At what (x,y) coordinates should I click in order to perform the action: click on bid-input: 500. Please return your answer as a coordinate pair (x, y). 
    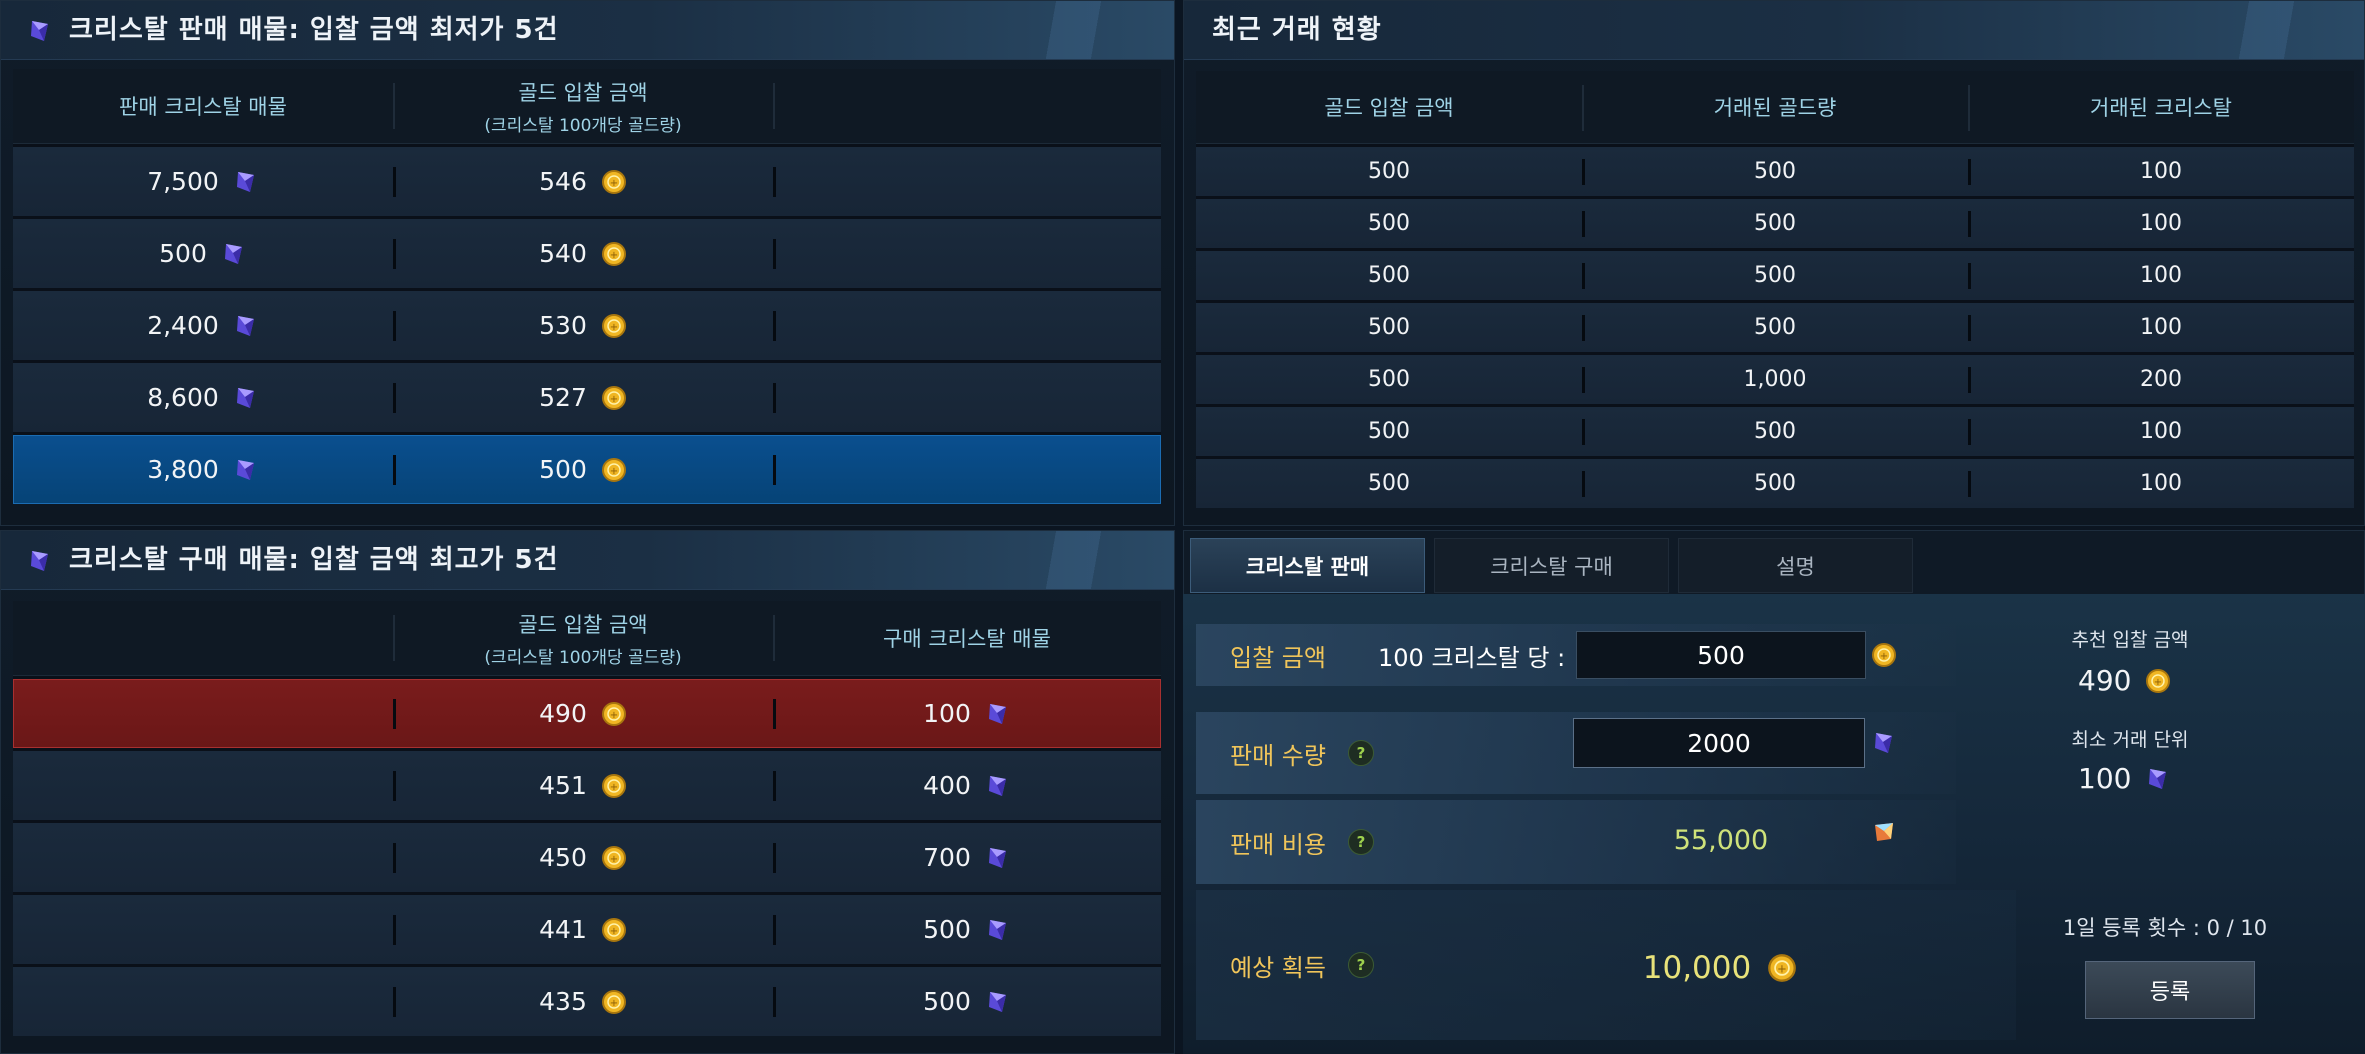
    Looking at the image, I should click on (1721, 655).